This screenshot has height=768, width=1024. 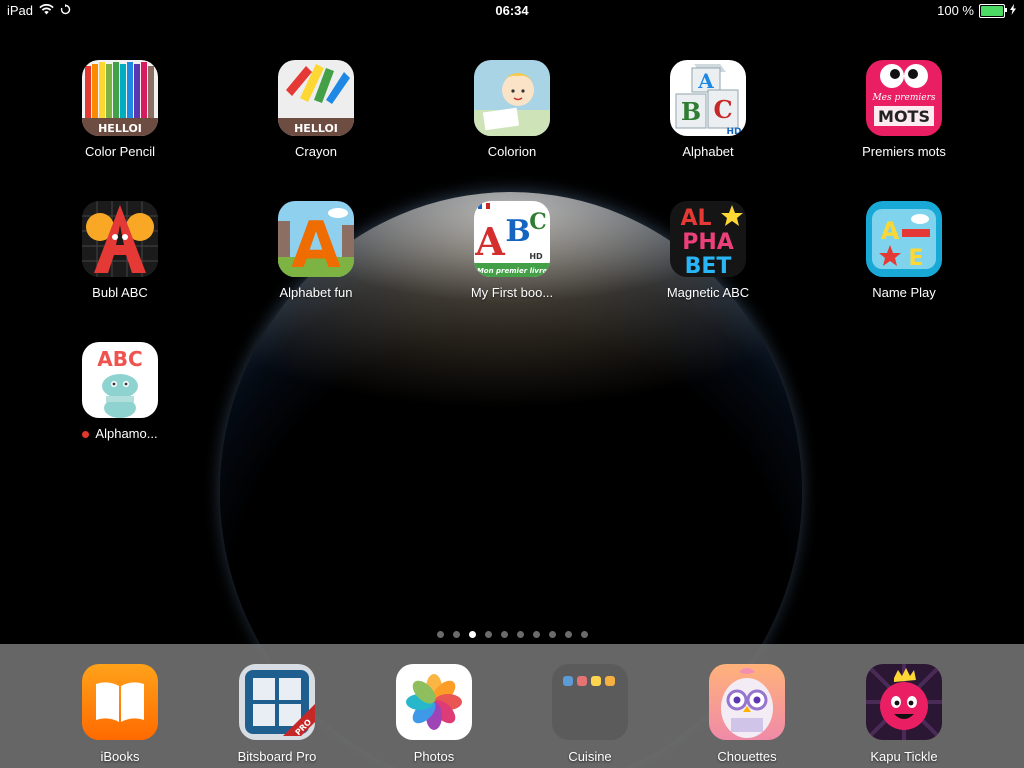 What do you see at coordinates (512, 151) in the screenshot?
I see `app-label: Colorion` at bounding box center [512, 151].